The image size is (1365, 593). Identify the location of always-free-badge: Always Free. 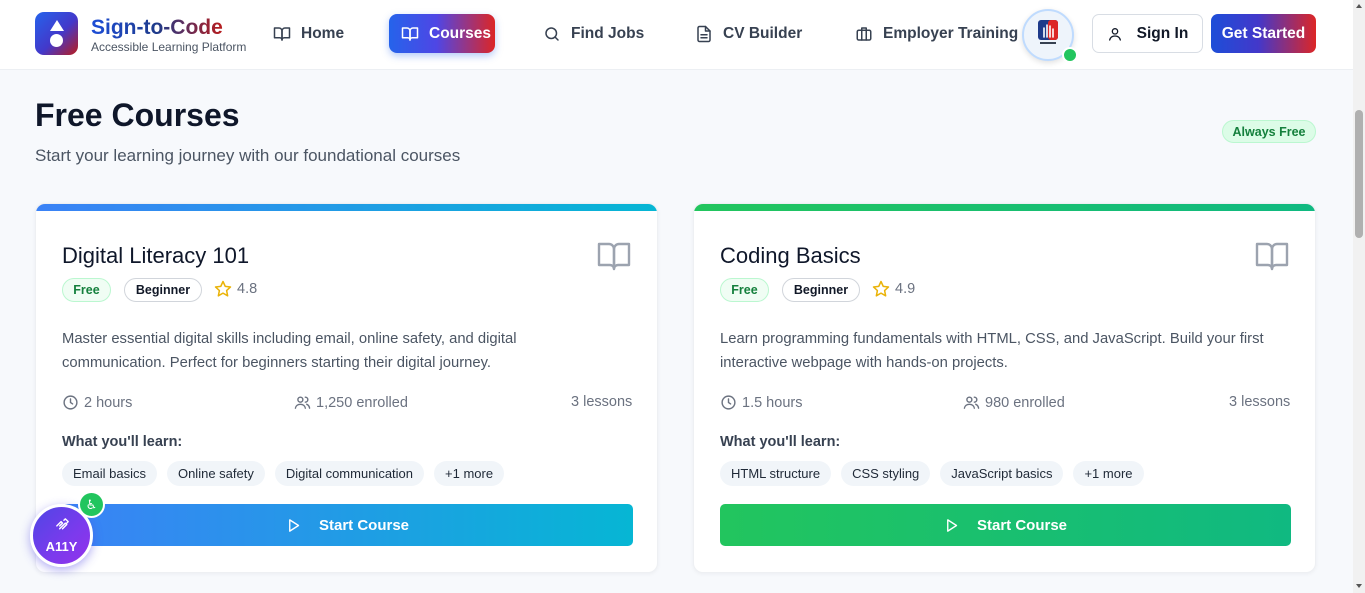
(1269, 131).